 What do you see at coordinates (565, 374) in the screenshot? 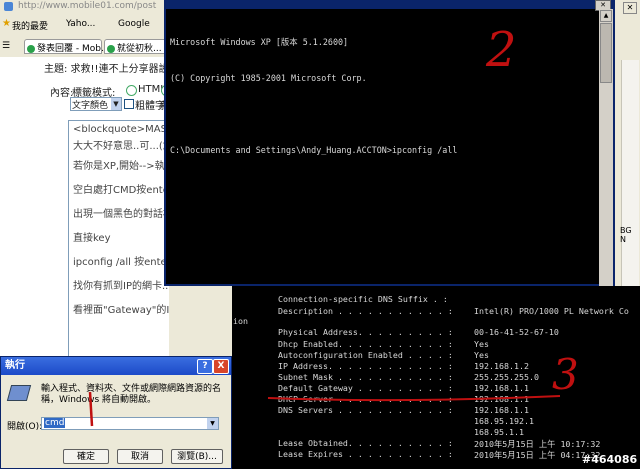
I see `annotation-three: 3` at bounding box center [565, 374].